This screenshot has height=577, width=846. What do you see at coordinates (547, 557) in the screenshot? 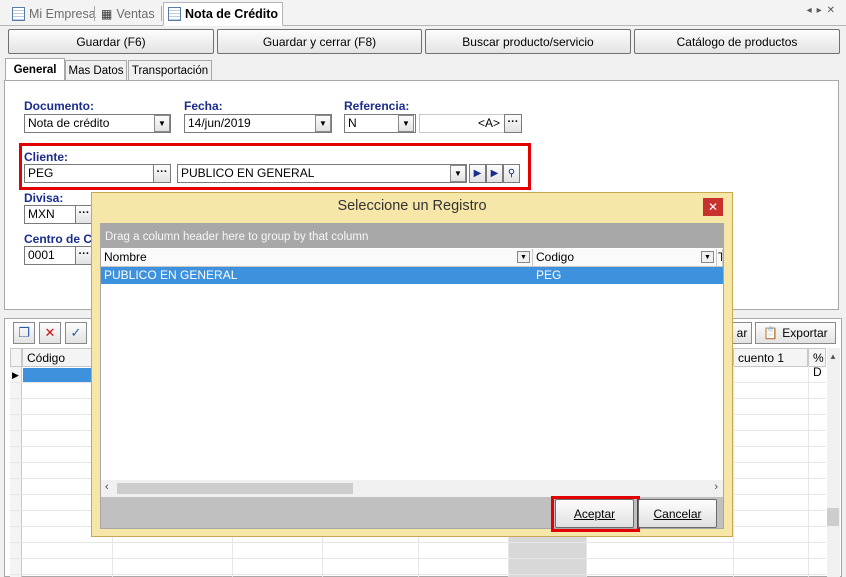
I see `shaded-column` at bounding box center [547, 557].